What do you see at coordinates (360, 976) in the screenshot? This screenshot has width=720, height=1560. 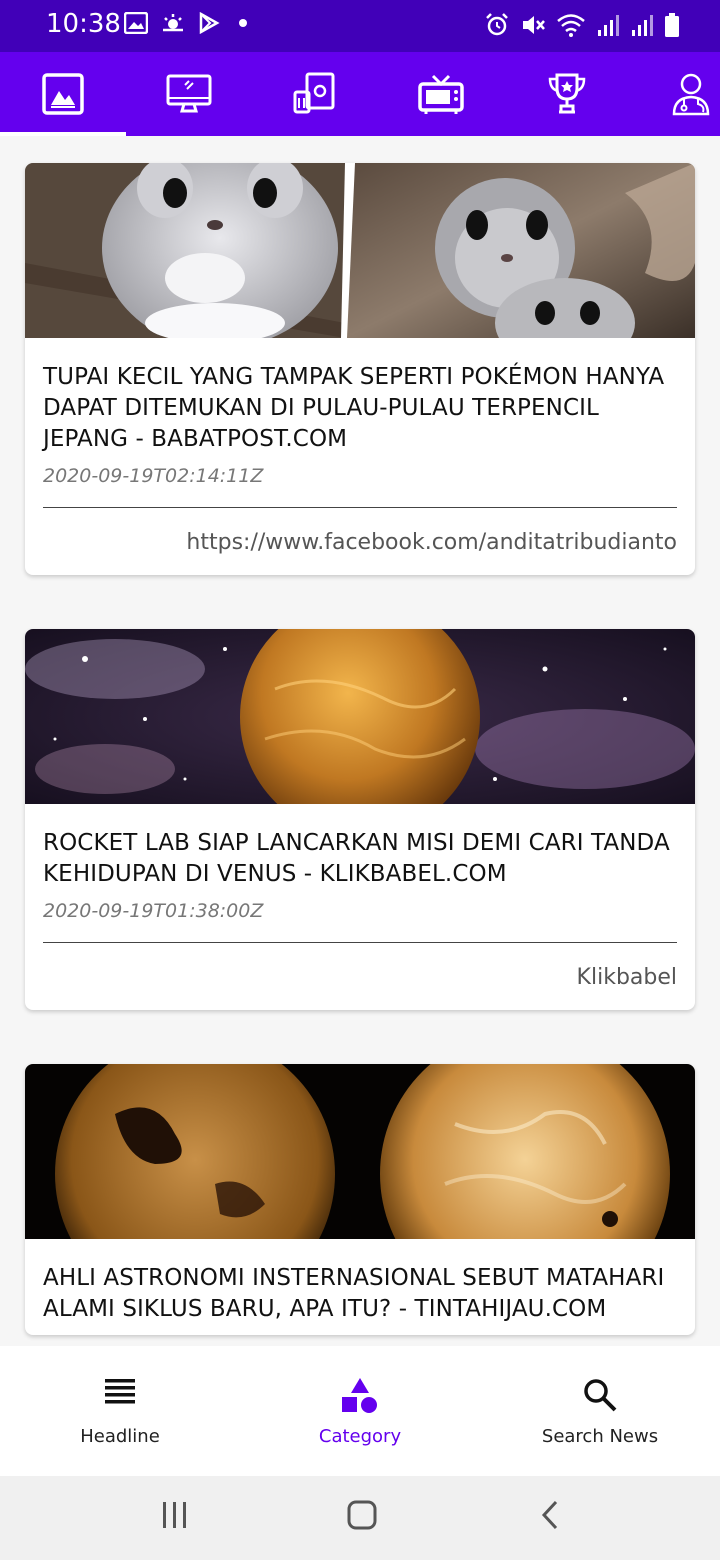 I see `article-source: Klikbabel` at bounding box center [360, 976].